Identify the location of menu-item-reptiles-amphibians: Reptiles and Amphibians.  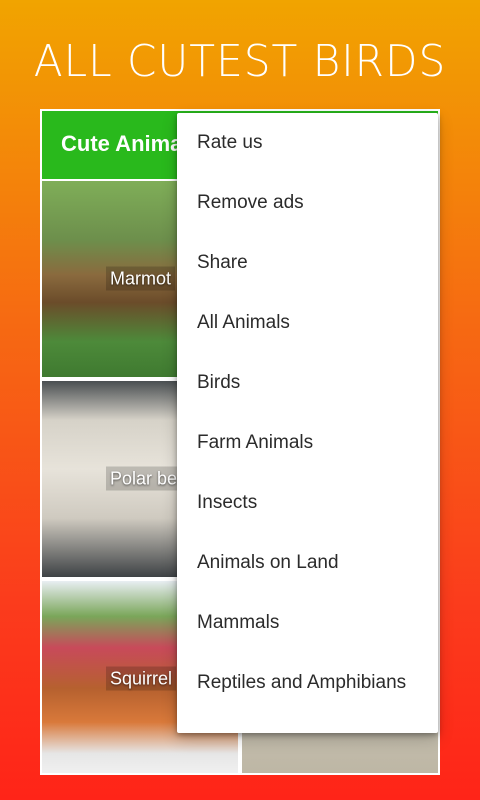
(307, 683).